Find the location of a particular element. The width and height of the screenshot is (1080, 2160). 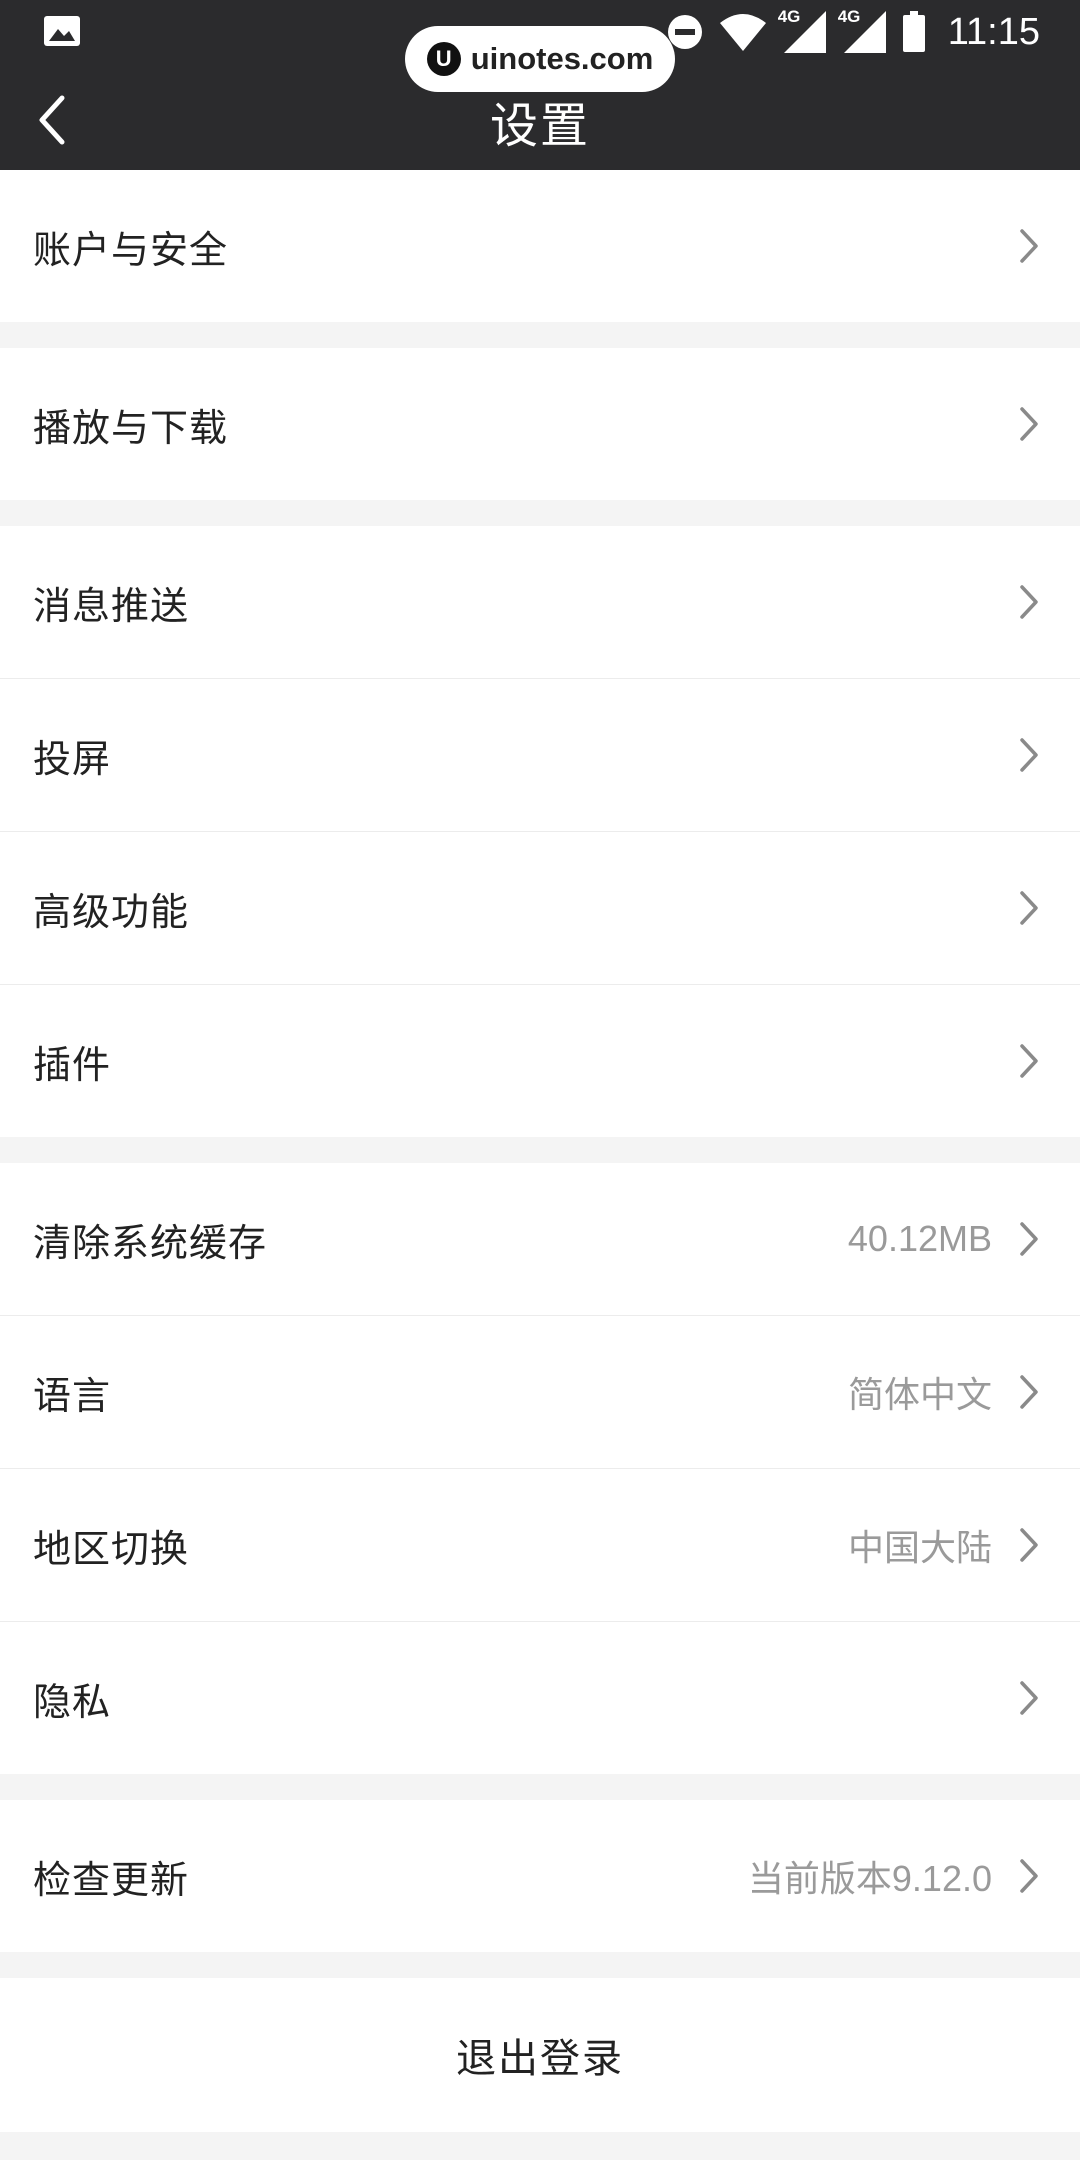

settings-group: 账户与安全 is located at coordinates (540, 246).